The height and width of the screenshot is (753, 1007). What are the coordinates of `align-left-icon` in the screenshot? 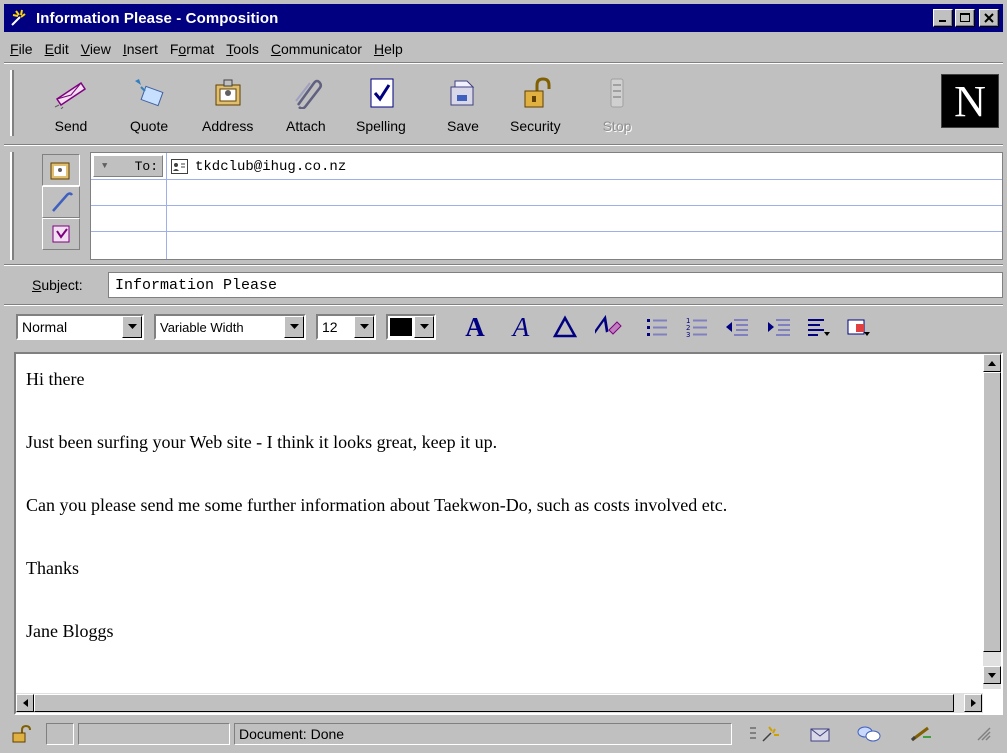 It's located at (819, 327).